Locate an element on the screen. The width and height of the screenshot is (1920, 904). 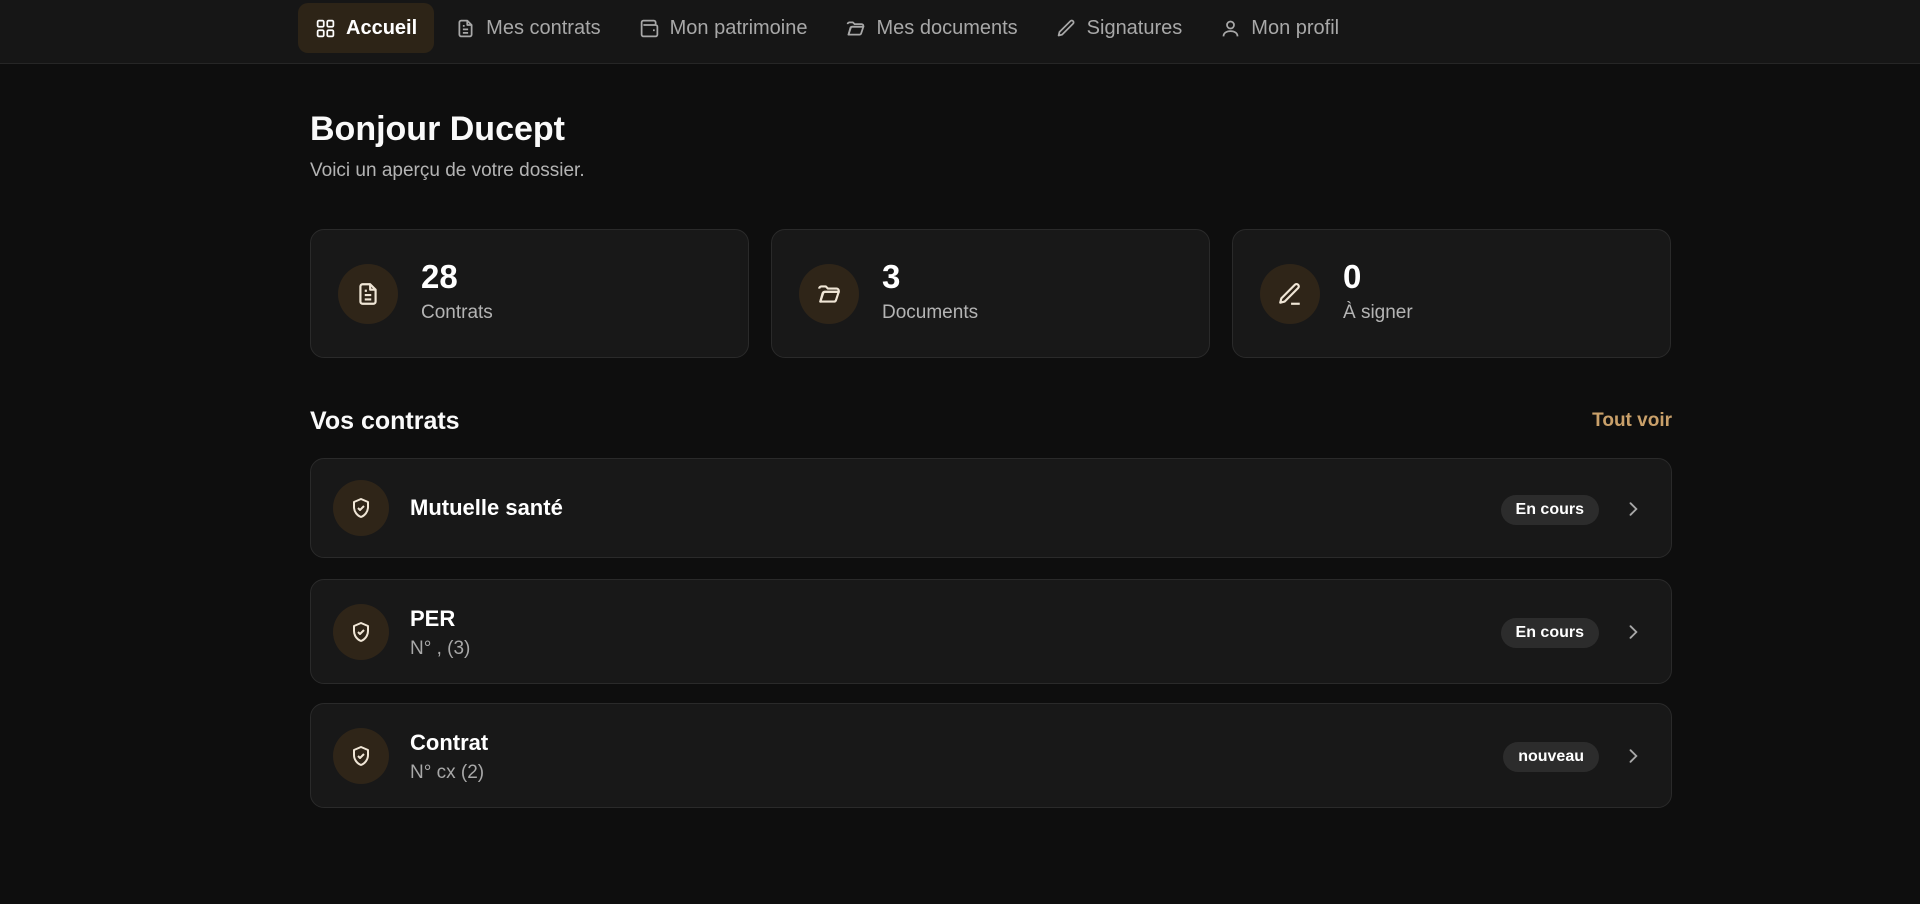
page-title: Bonjour Ducept is located at coordinates (437, 129).